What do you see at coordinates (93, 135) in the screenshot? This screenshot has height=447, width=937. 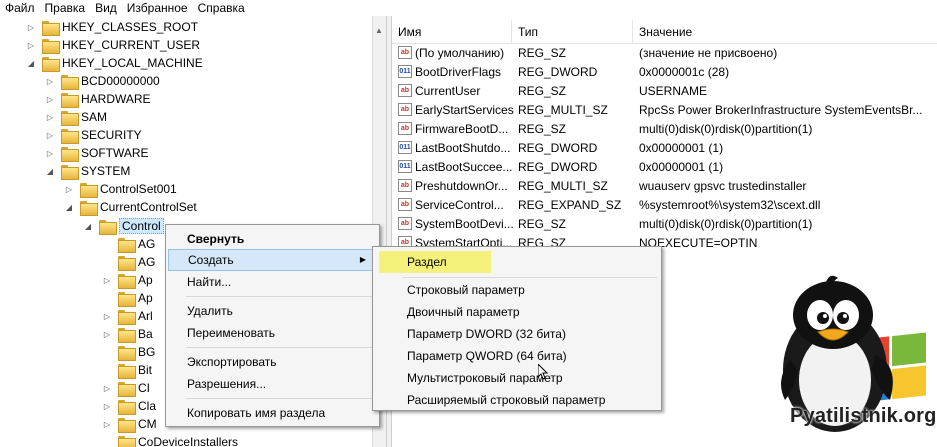 I see `tree-item-security: ▷ SECURITY` at bounding box center [93, 135].